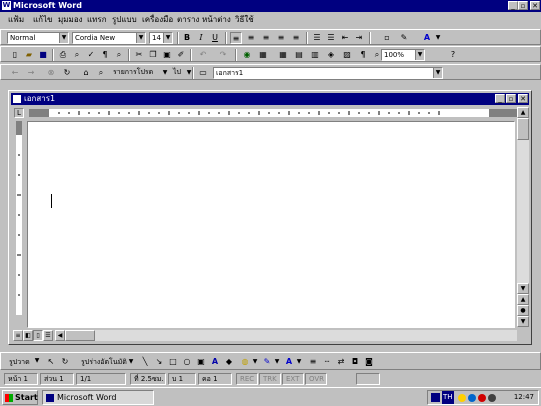 The height and width of the screenshot is (406, 541). What do you see at coordinates (347, 55) in the screenshot?
I see `document-map-icon: ▨` at bounding box center [347, 55].